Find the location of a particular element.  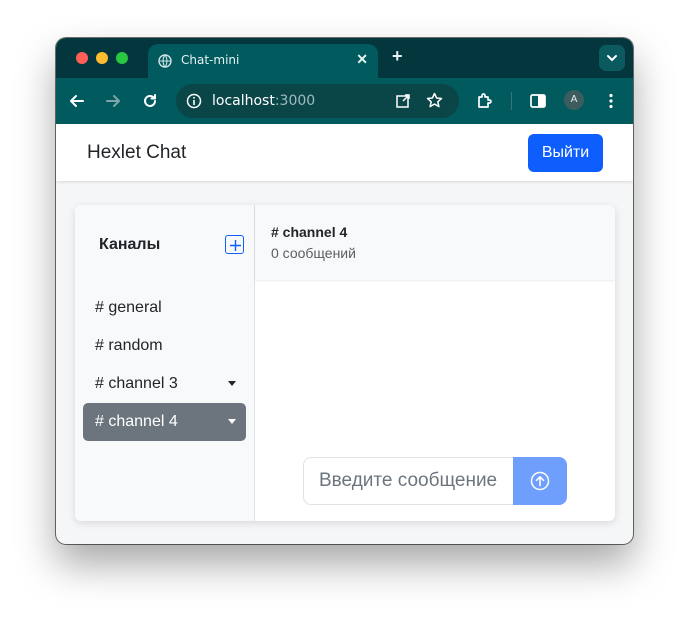

chevron-down-icon is located at coordinates (612, 58).